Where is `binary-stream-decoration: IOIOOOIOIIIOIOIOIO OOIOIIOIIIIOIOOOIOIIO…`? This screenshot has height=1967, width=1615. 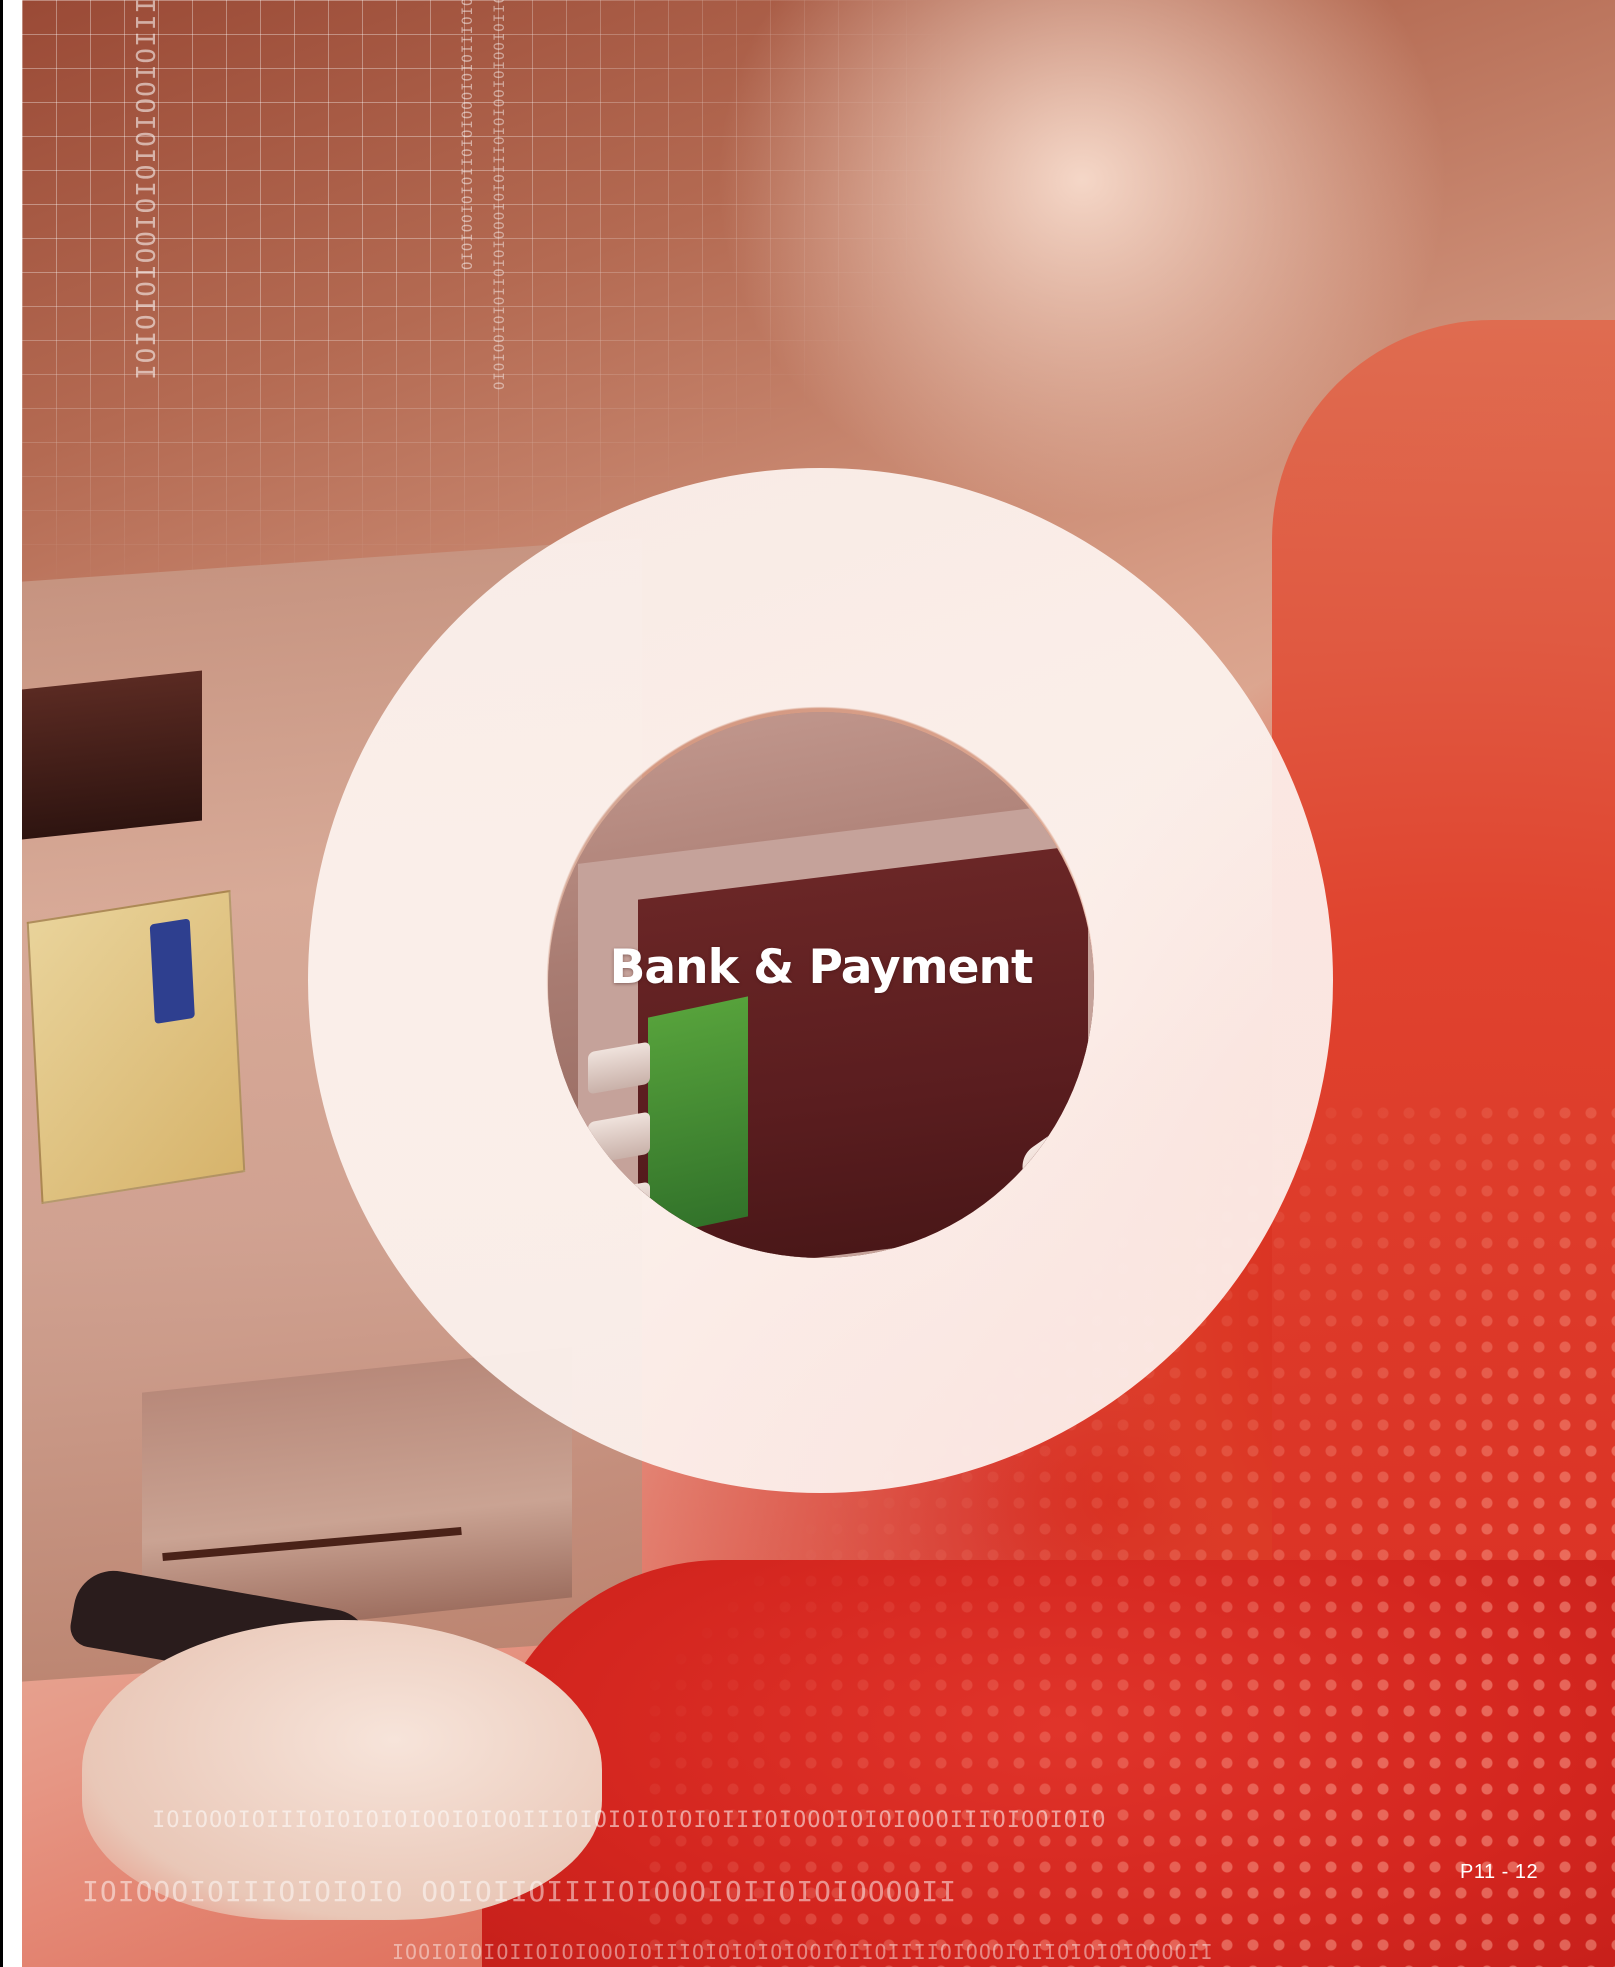
binary-stream-decoration: IOIOOOIOIIIOIOIOIO OOIOIIOIIIIOIOOOIOIIO… is located at coordinates (520, 1891).